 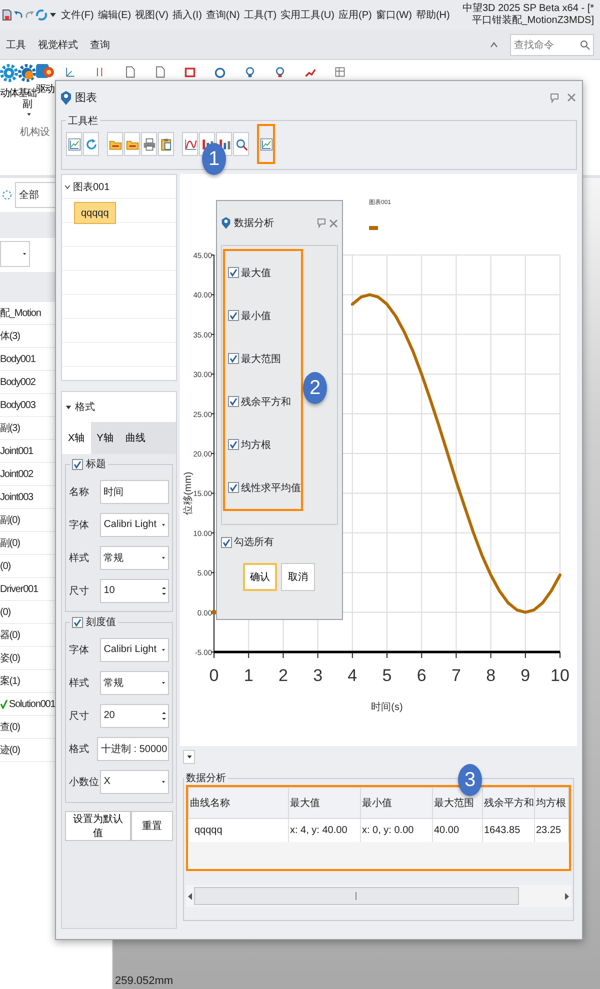 What do you see at coordinates (18, 405) in the screenshot?
I see `tree-item: Body003` at bounding box center [18, 405].